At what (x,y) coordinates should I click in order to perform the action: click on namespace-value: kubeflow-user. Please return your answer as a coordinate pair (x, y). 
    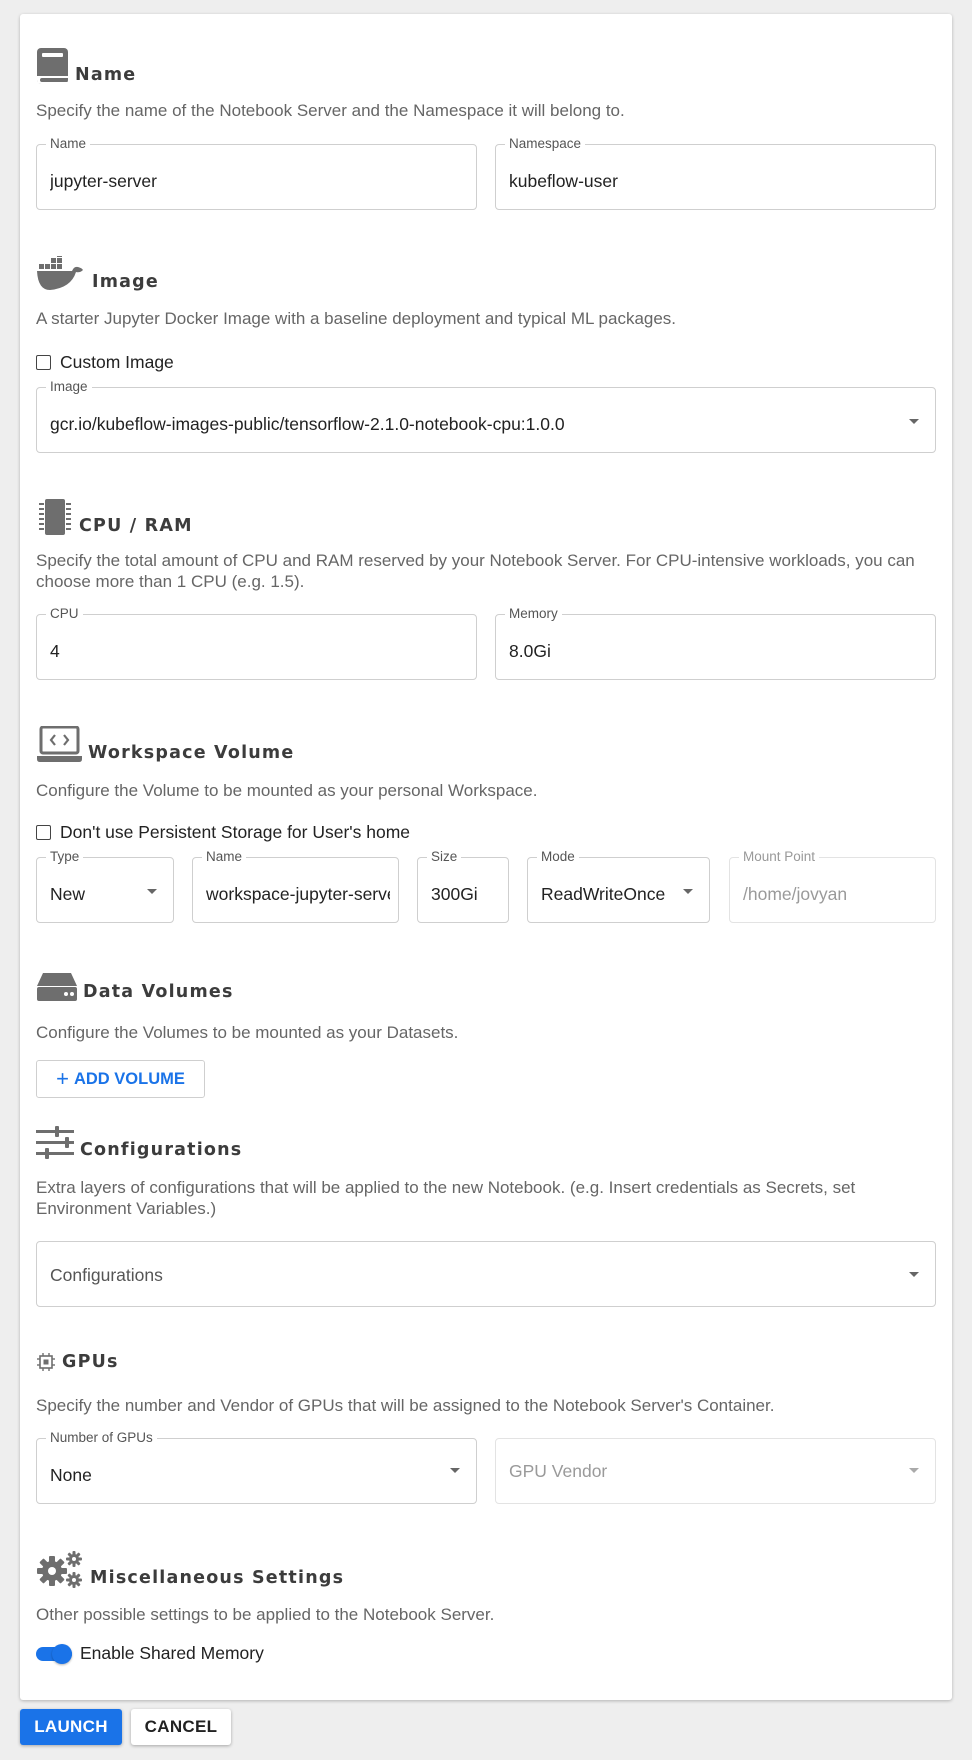
    Looking at the image, I should click on (718, 181).